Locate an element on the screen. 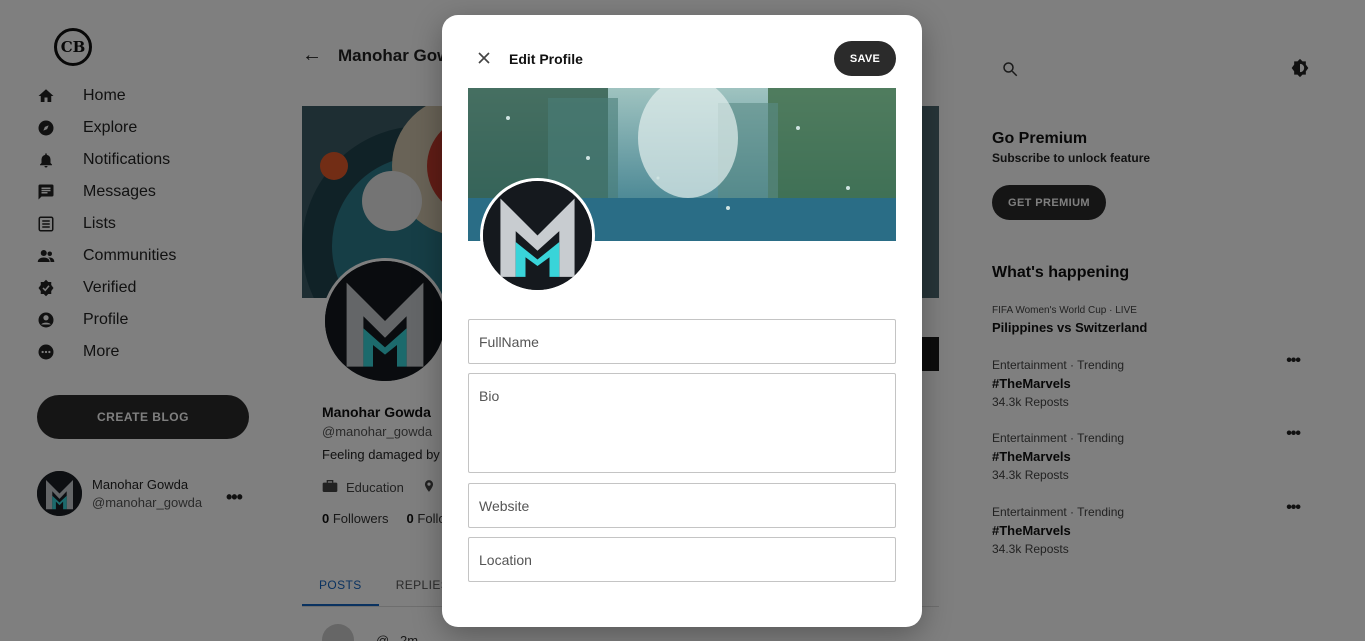 The height and width of the screenshot is (641, 1365). profile-photo is located at coordinates (537, 235).